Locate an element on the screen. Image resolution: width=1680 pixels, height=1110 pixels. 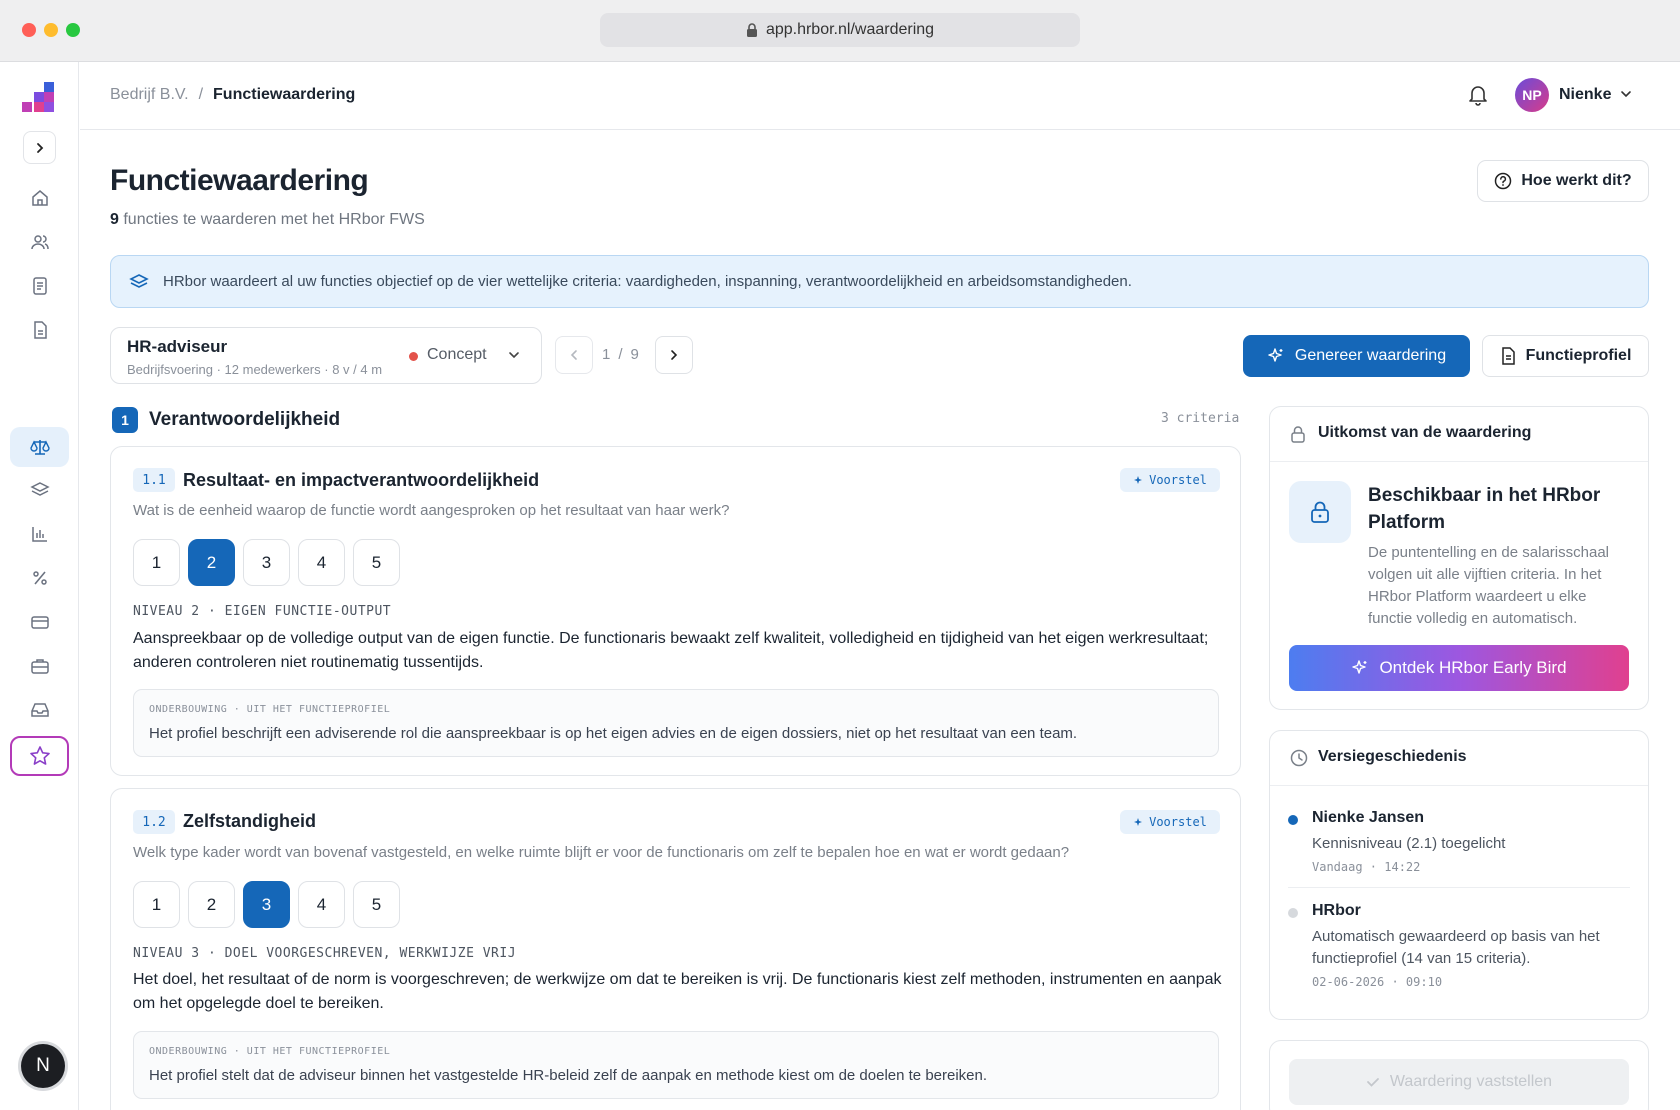
address-bar: app.hrbor.nl/waardering is located at coordinates (840, 30).